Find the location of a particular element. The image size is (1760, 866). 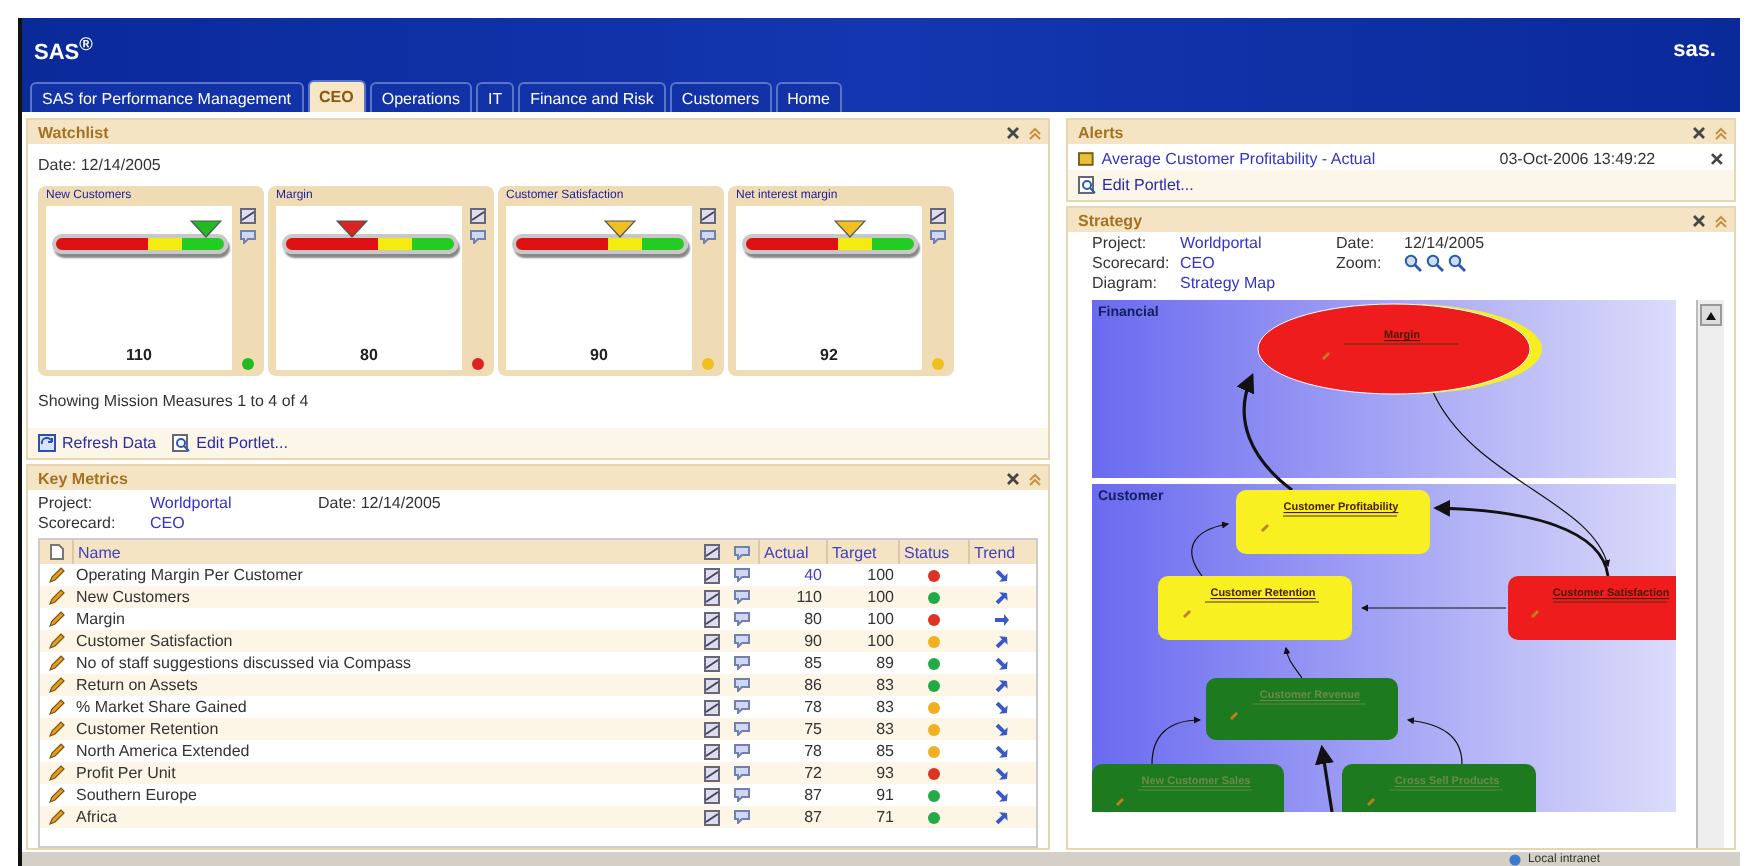

field-label: Diagram: is located at coordinates (1125, 283).